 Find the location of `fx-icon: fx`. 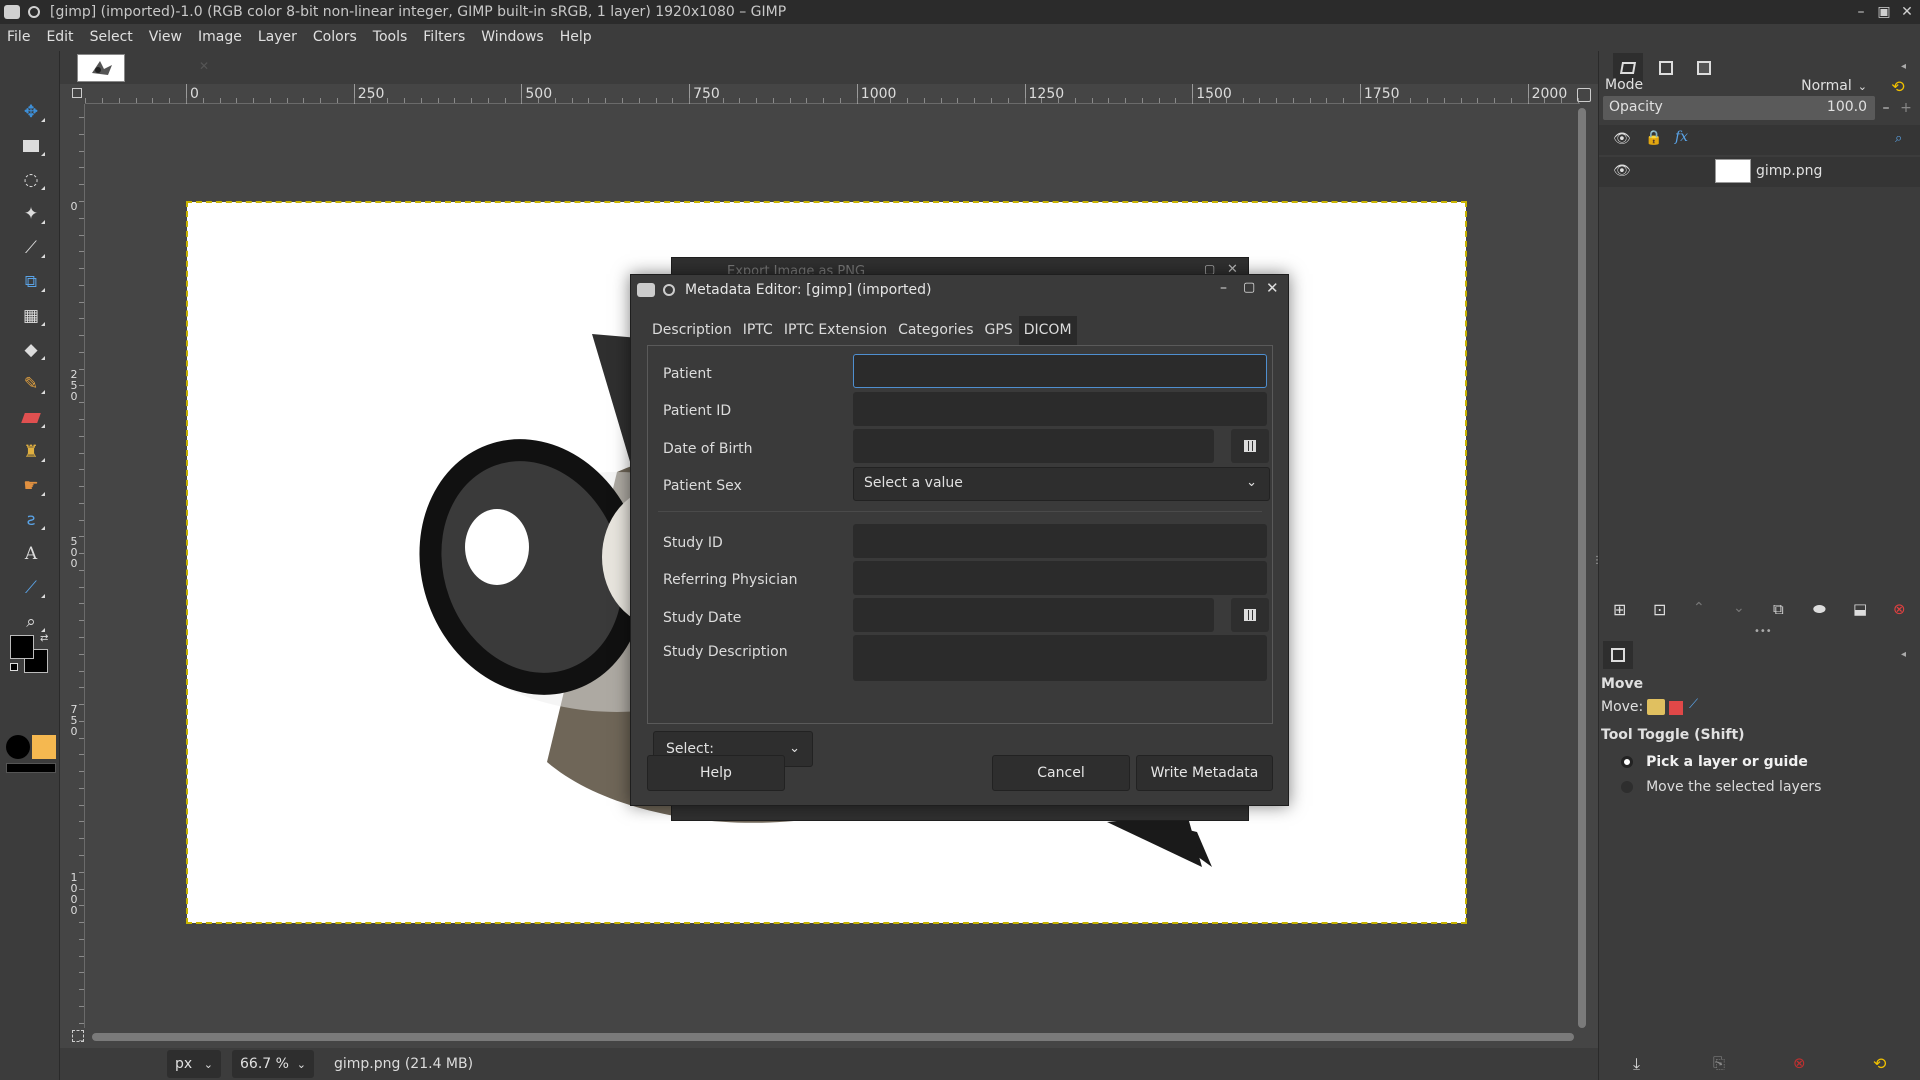

fx-icon: fx is located at coordinates (1681, 137).